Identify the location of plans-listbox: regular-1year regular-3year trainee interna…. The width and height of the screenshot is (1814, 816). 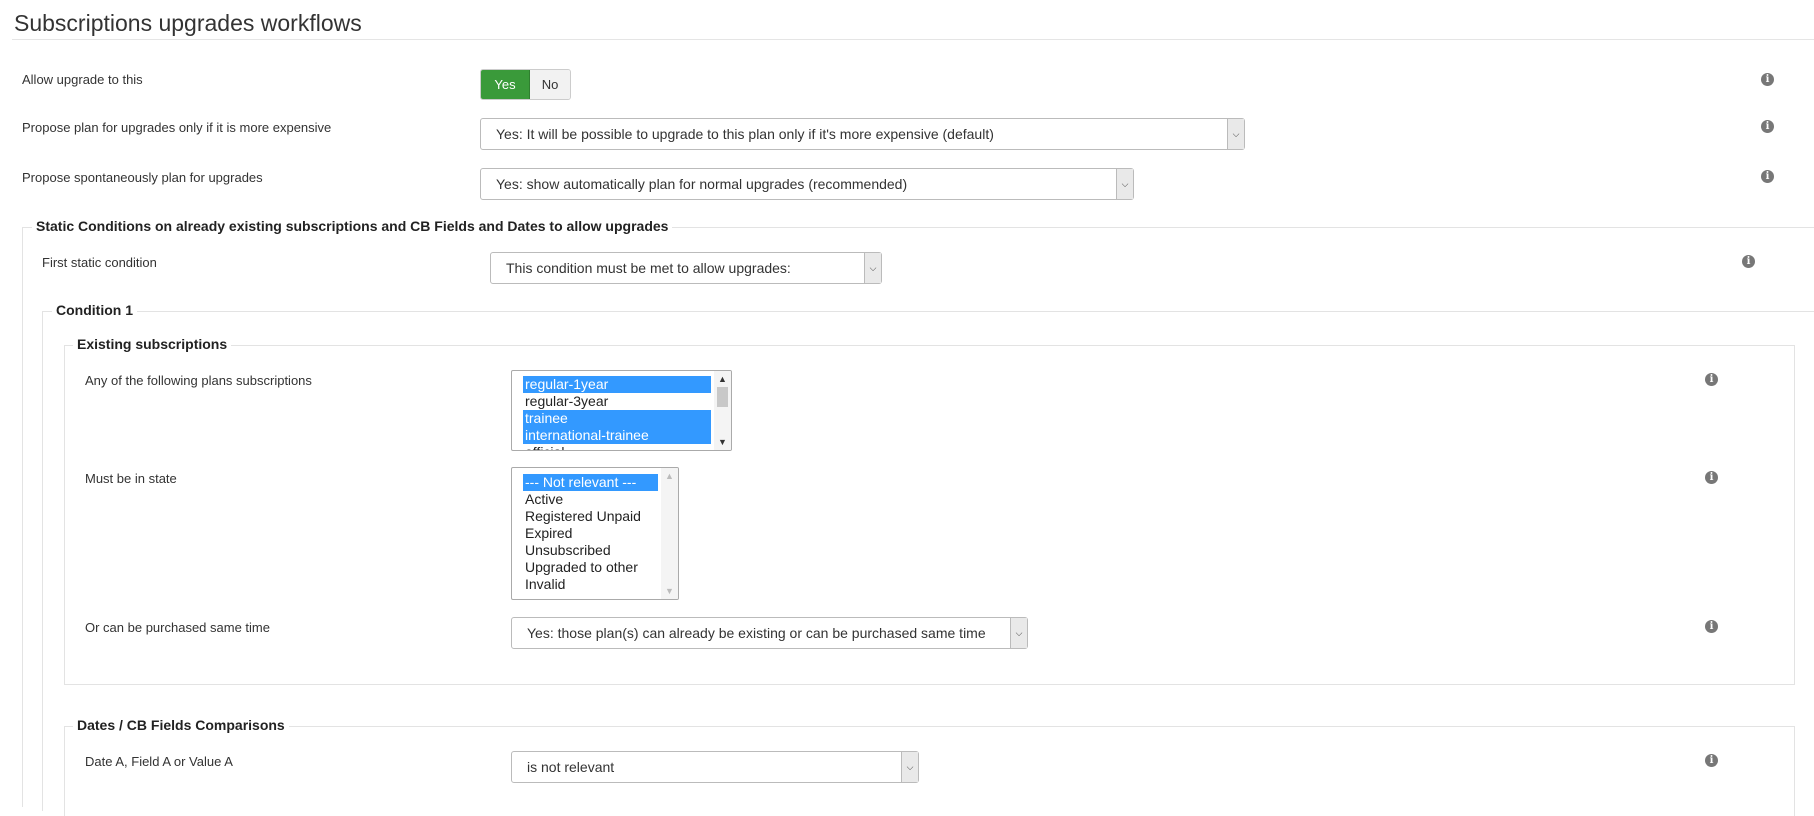
(621, 410).